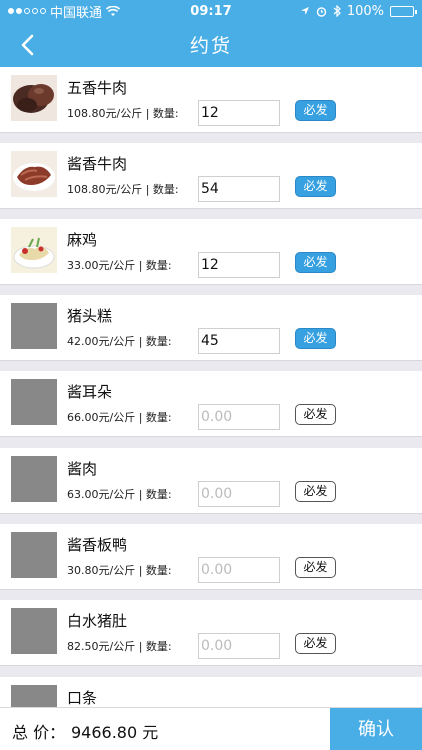  I want to click on status-right: 100%, so click(358, 11).